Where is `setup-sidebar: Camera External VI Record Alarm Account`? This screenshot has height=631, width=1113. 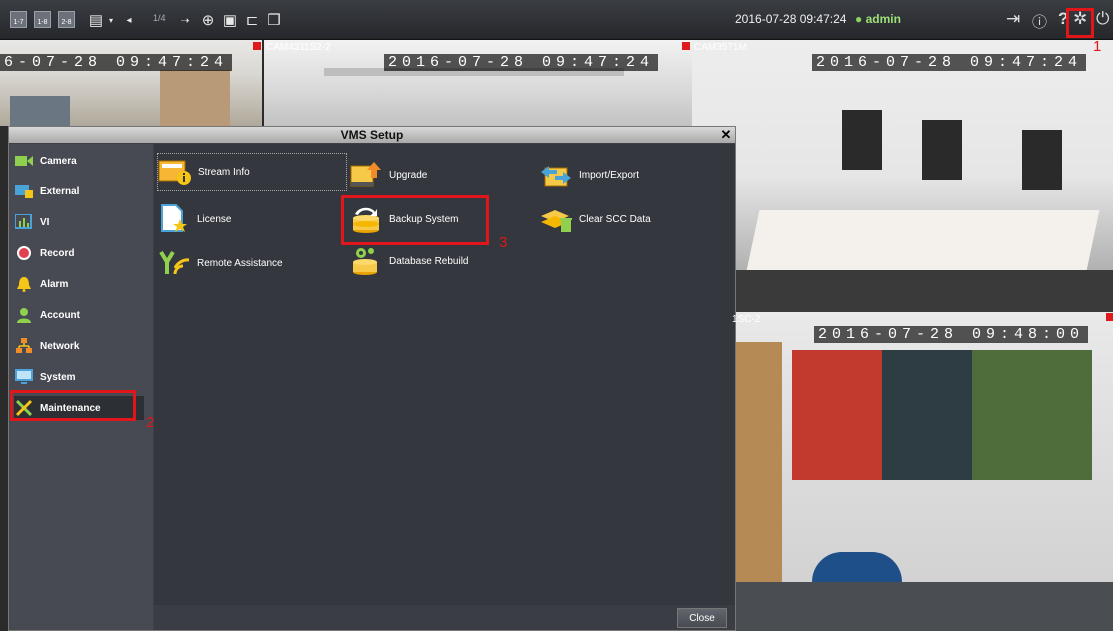
setup-sidebar: Camera External VI Record Alarm Account is located at coordinates (81, 387).